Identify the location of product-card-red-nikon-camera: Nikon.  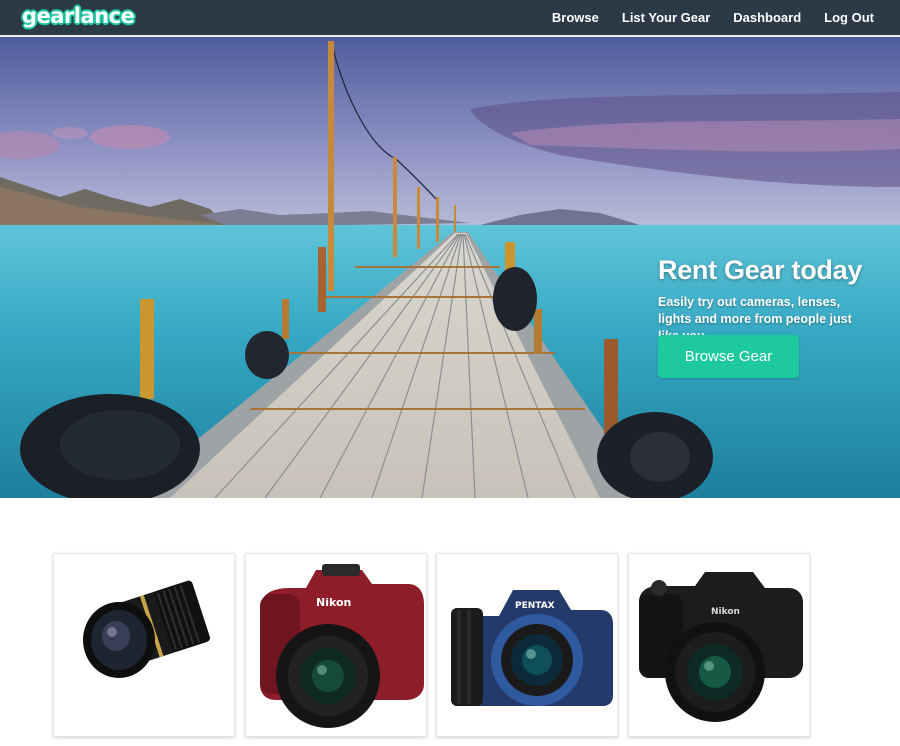
(336, 645).